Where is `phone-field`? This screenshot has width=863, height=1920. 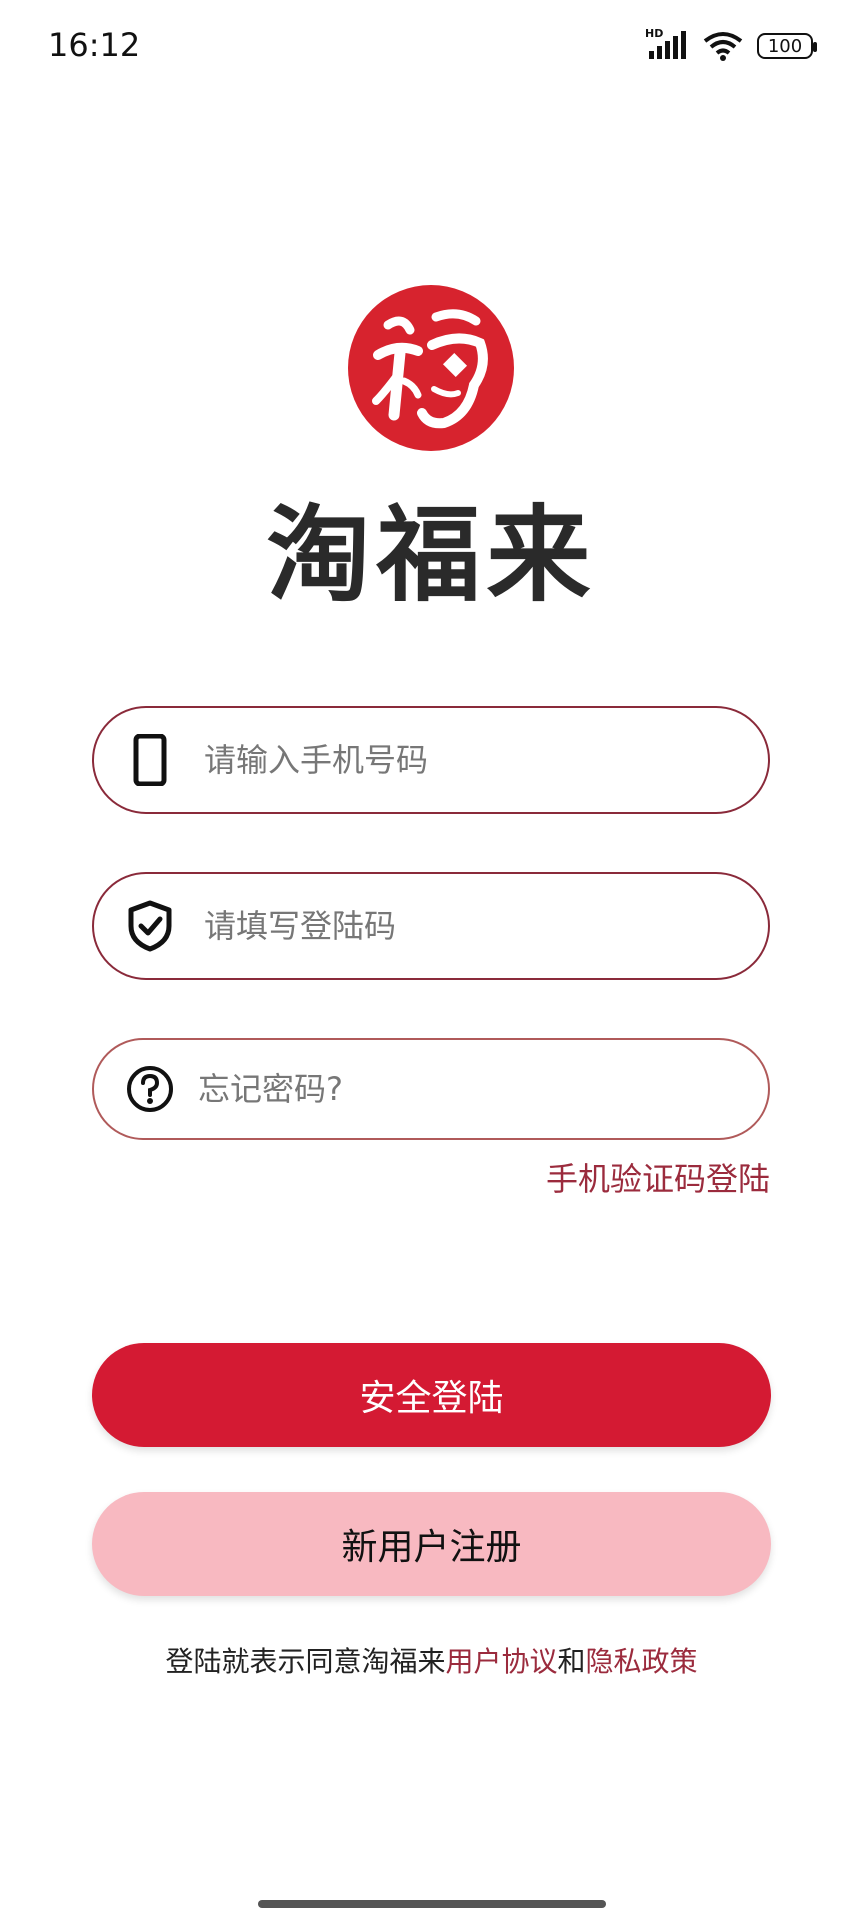
phone-field is located at coordinates (431, 760).